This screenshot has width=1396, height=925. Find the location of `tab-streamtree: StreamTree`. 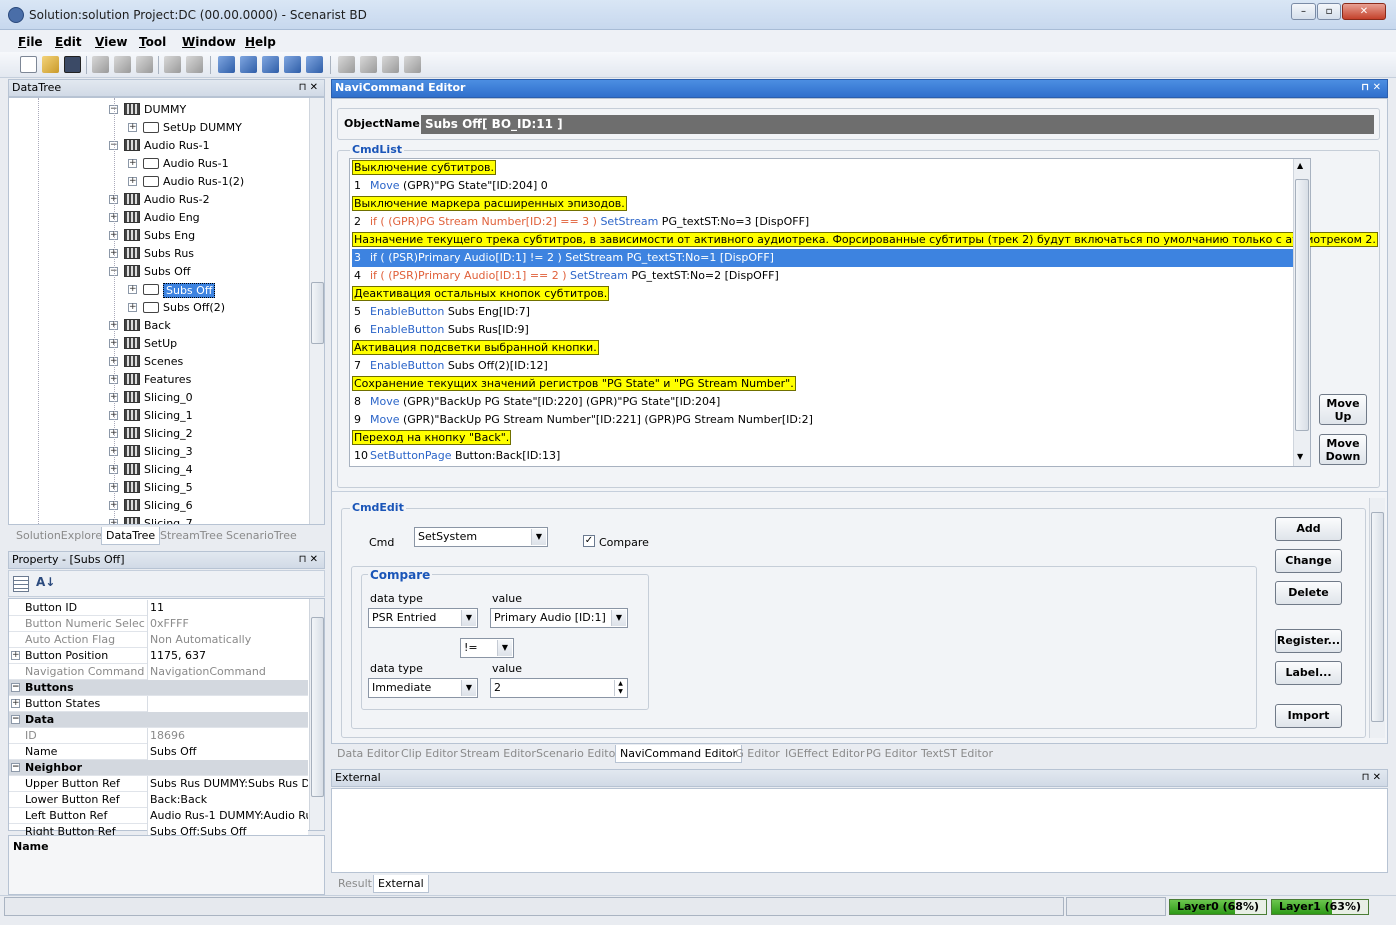

tab-streamtree: StreamTree is located at coordinates (191, 535).